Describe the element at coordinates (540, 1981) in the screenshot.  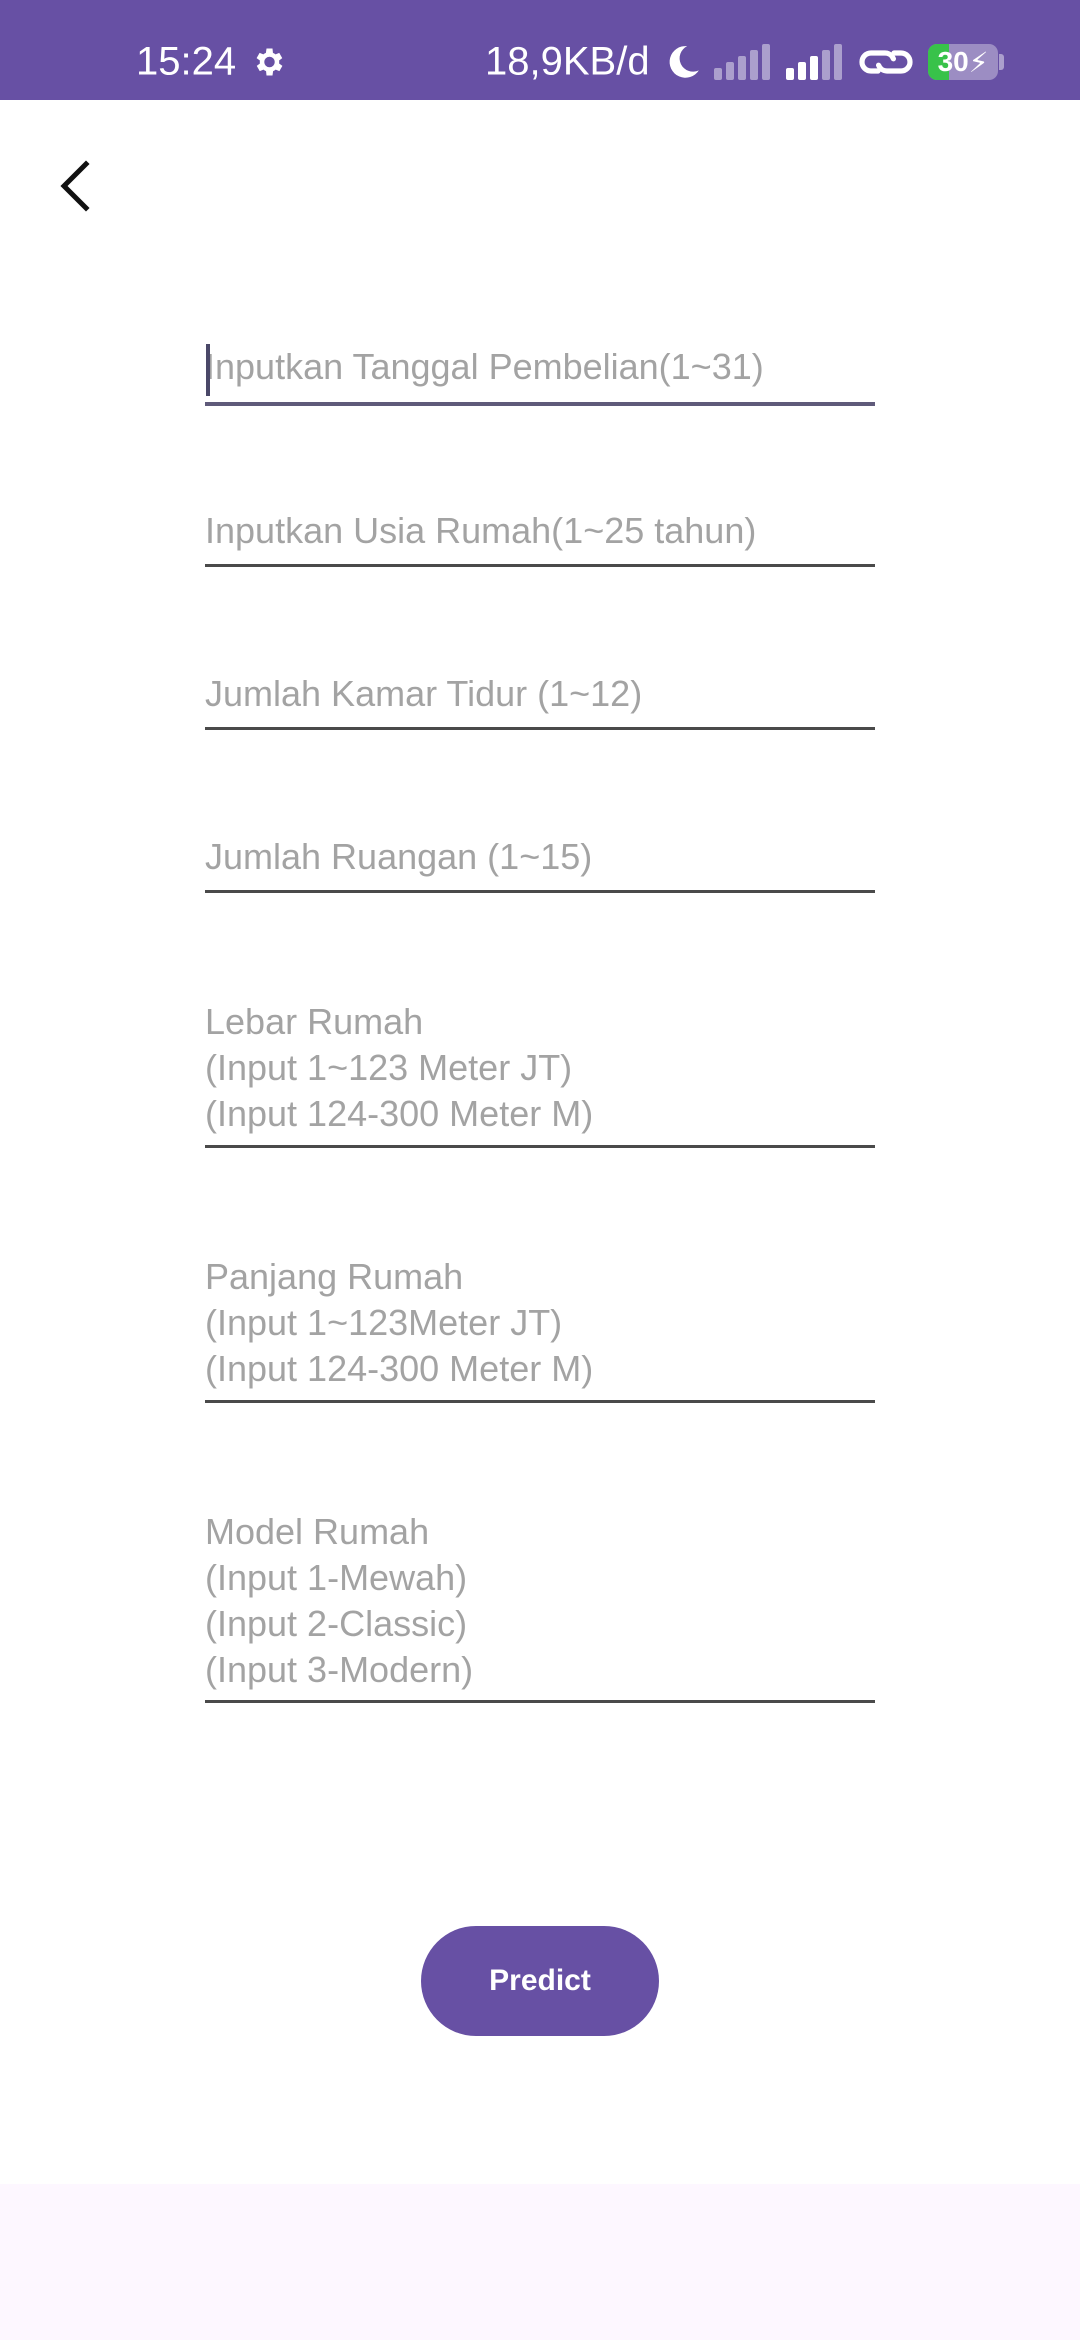
I see `predict-button: Predict` at that location.